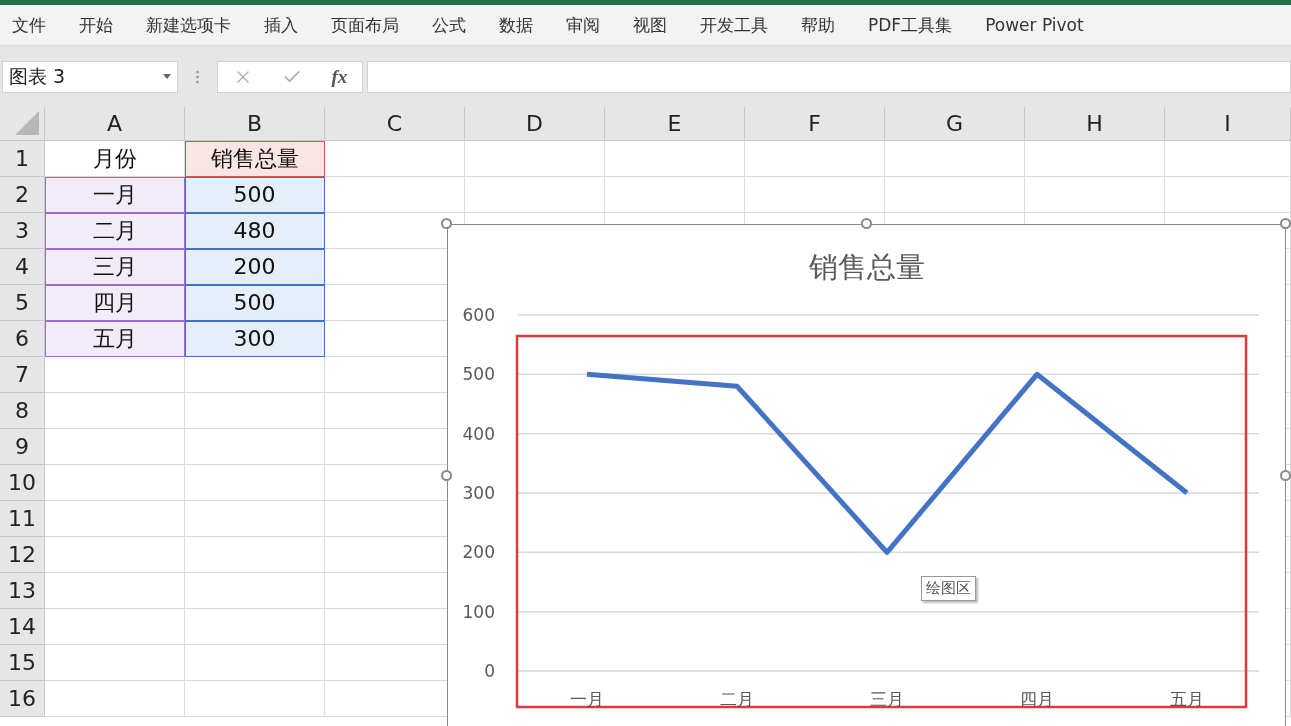 The image size is (1291, 726). I want to click on column-header: F, so click(815, 124).